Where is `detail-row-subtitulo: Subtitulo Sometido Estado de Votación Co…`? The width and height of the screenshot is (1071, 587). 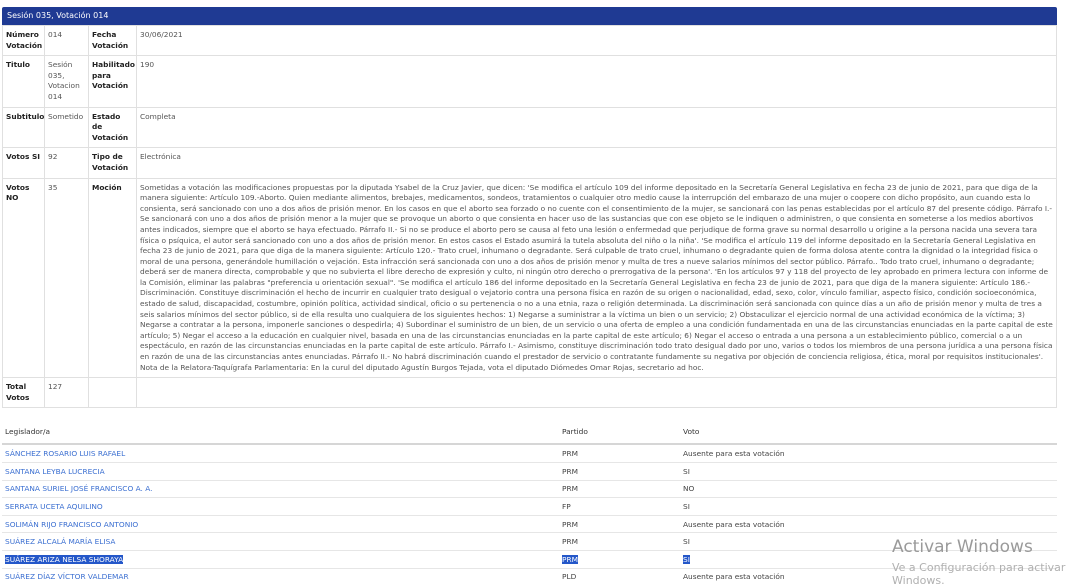
detail-row-subtitulo: Subtitulo Sometido Estado de Votación Co… is located at coordinates (529, 127).